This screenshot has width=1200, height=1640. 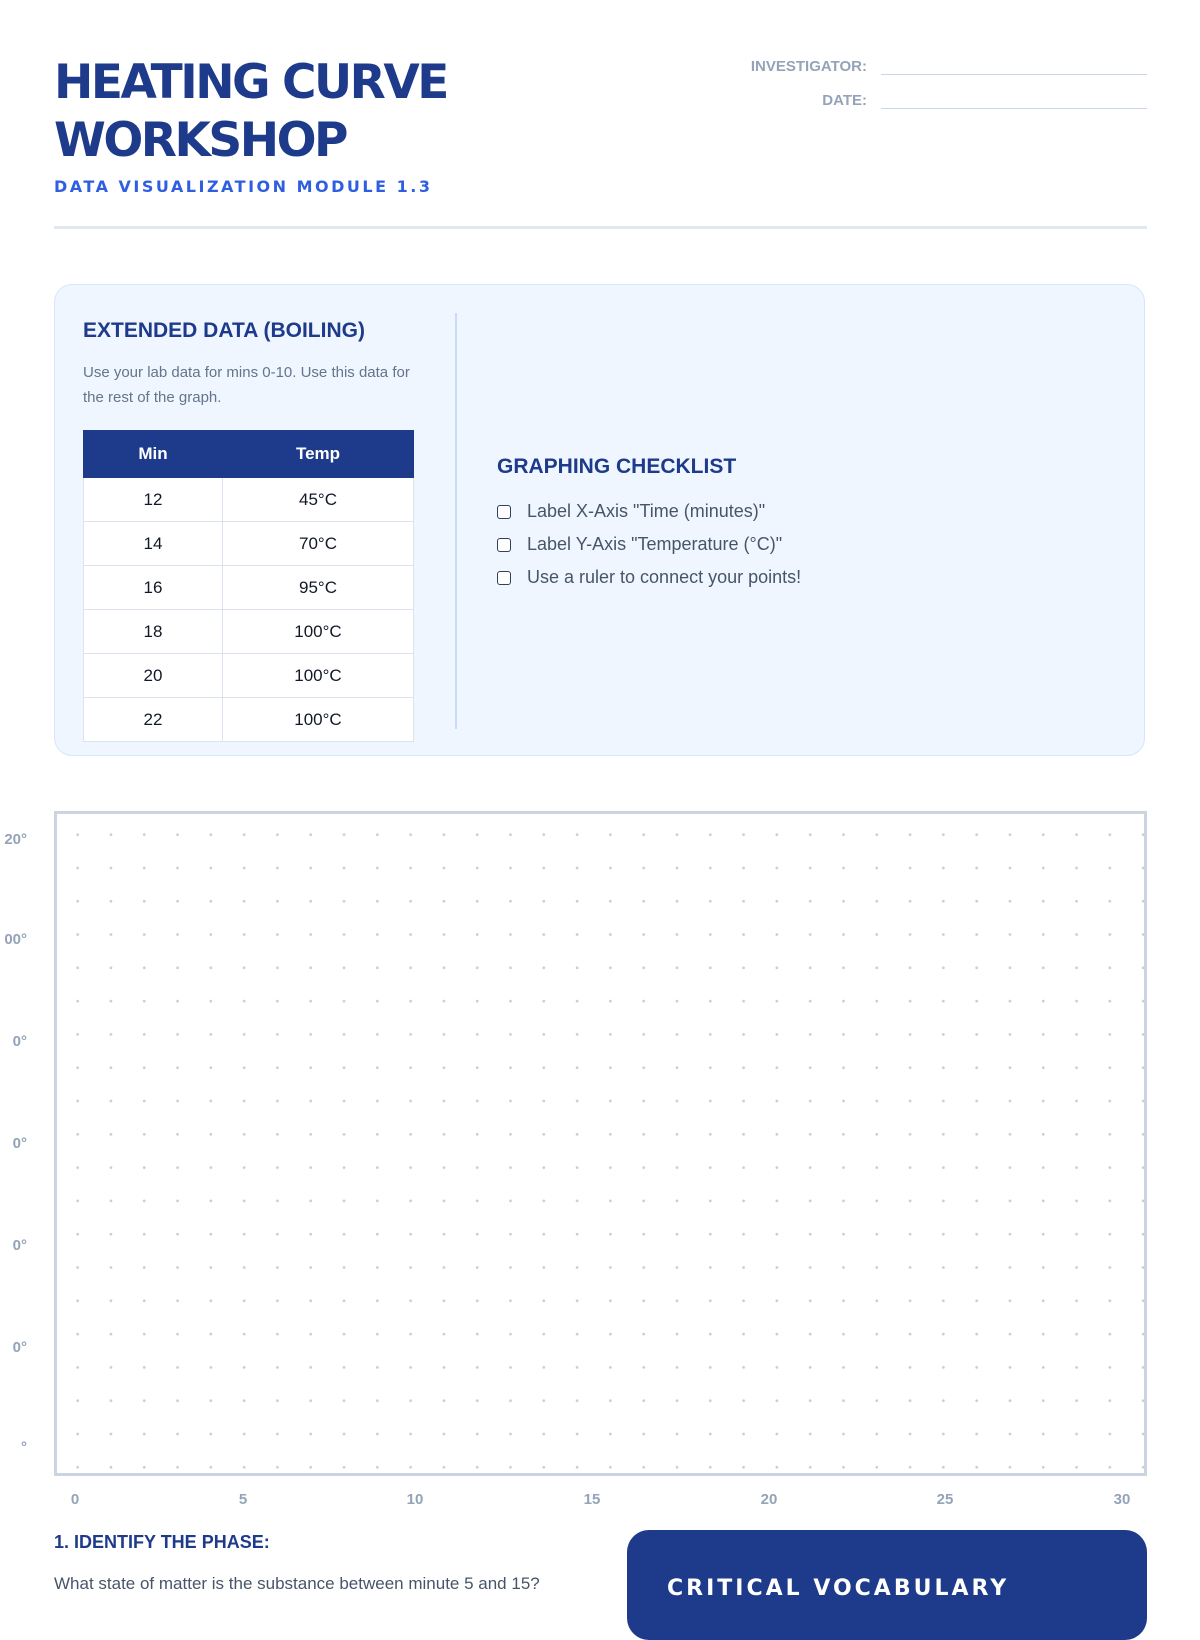 What do you see at coordinates (808, 66) in the screenshot?
I see `investigator-label: INVESTIGATOR:` at bounding box center [808, 66].